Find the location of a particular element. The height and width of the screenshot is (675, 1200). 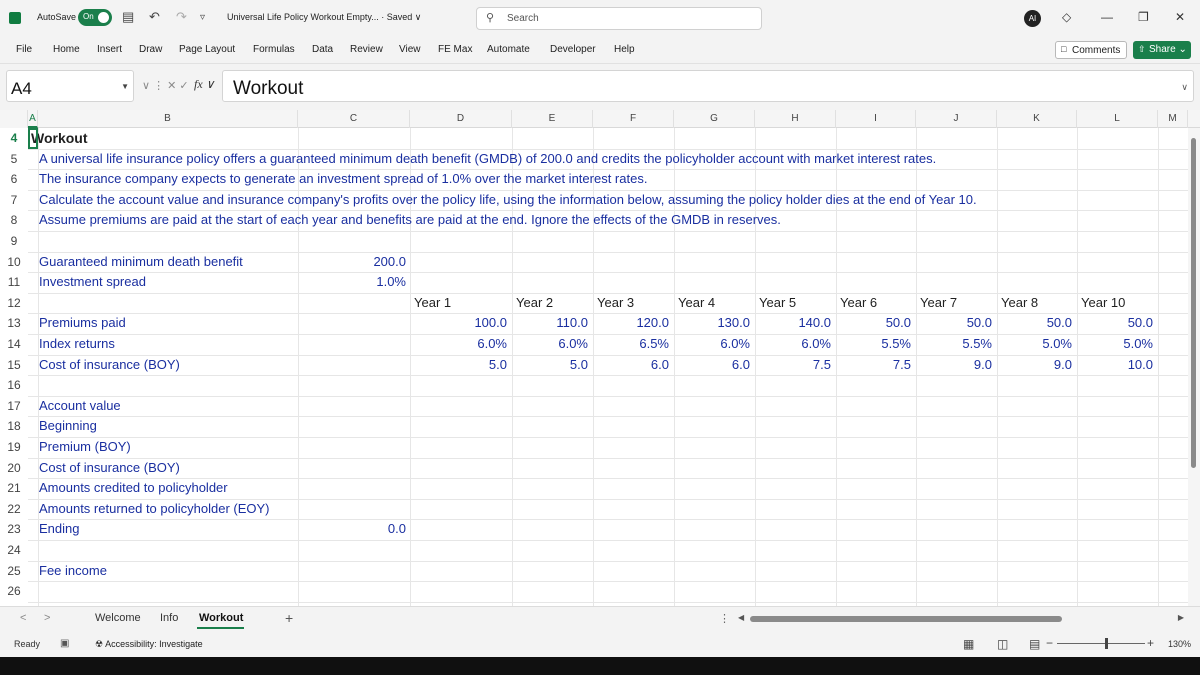

section-heading-account-value: Account value is located at coordinates (80, 406).